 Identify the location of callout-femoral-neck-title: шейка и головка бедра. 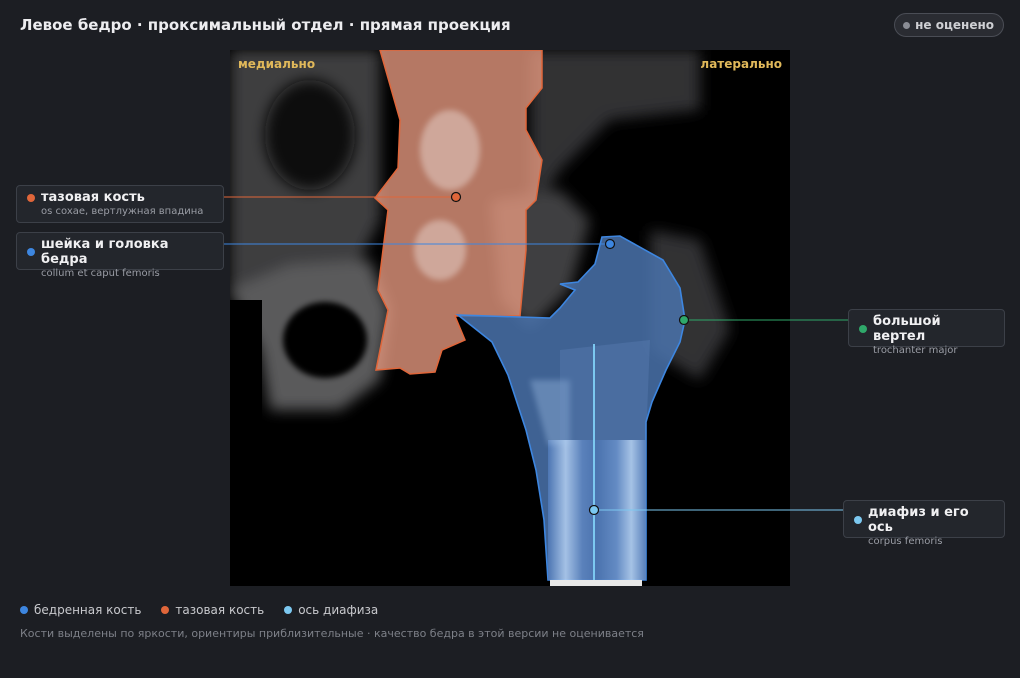
(105, 252).